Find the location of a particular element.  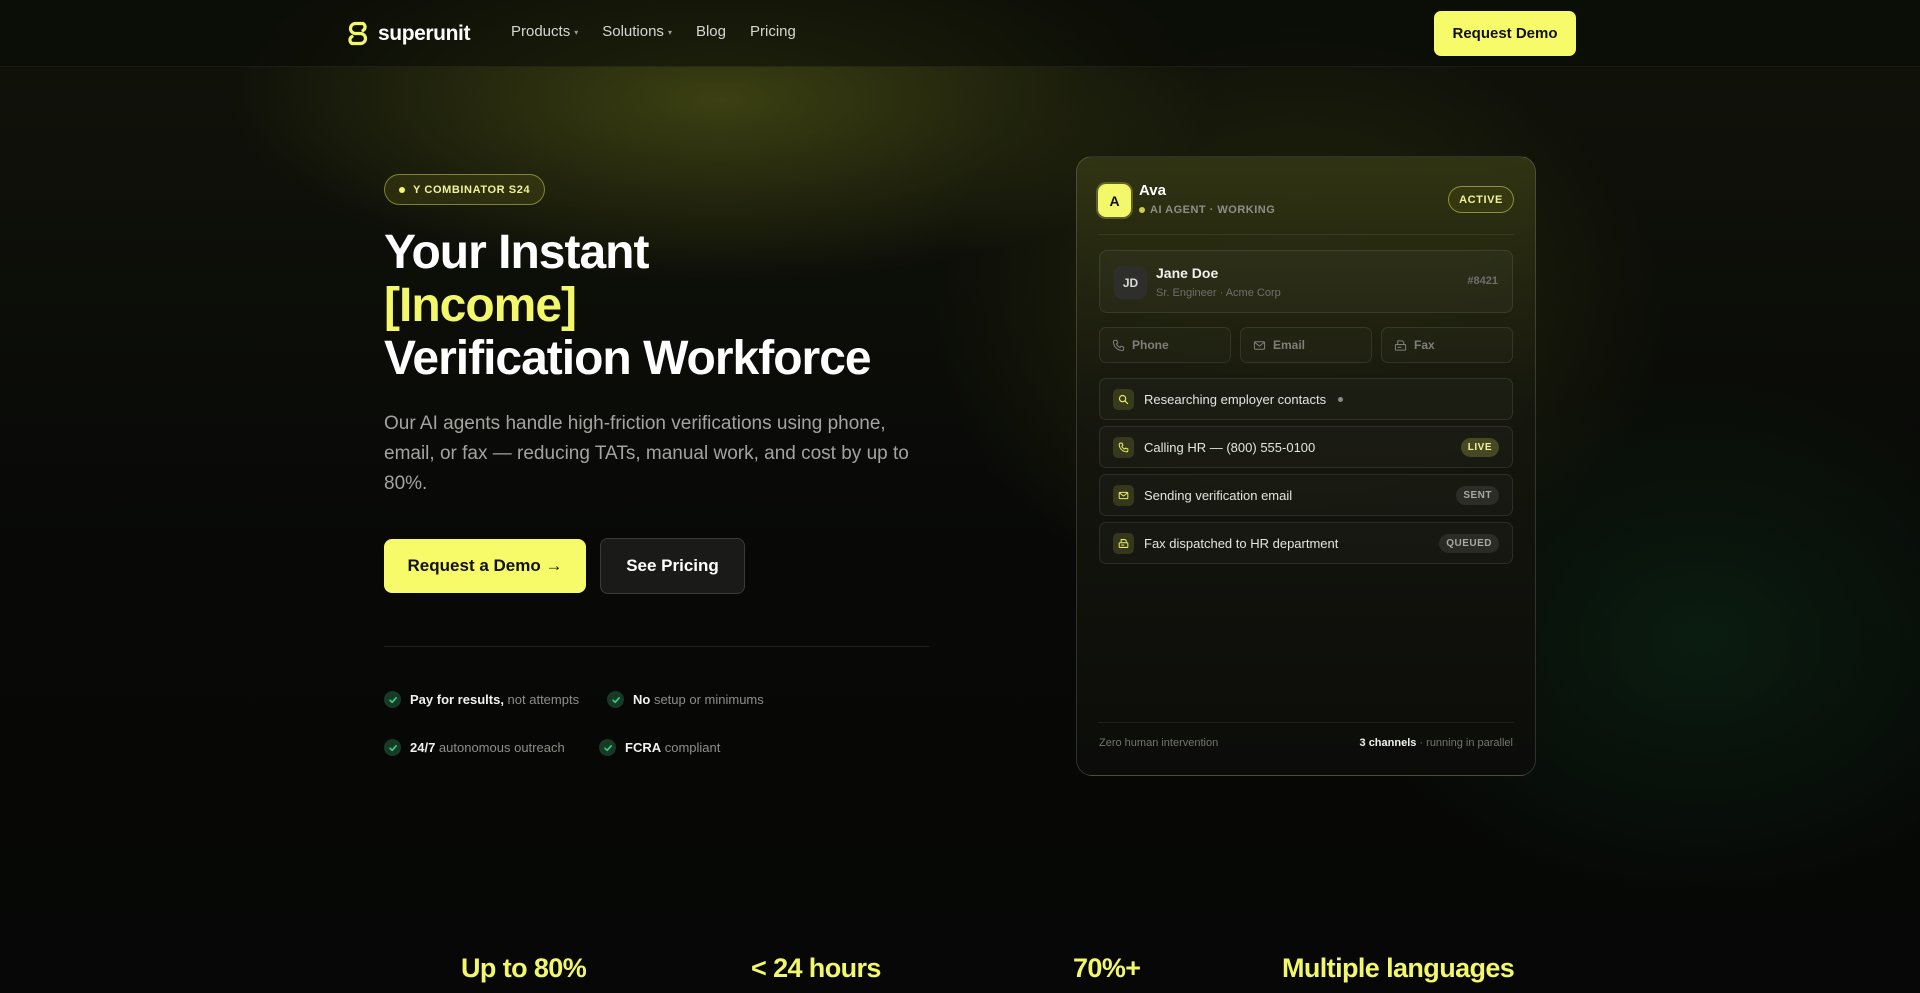

status-badge: SENT is located at coordinates (1477, 495).